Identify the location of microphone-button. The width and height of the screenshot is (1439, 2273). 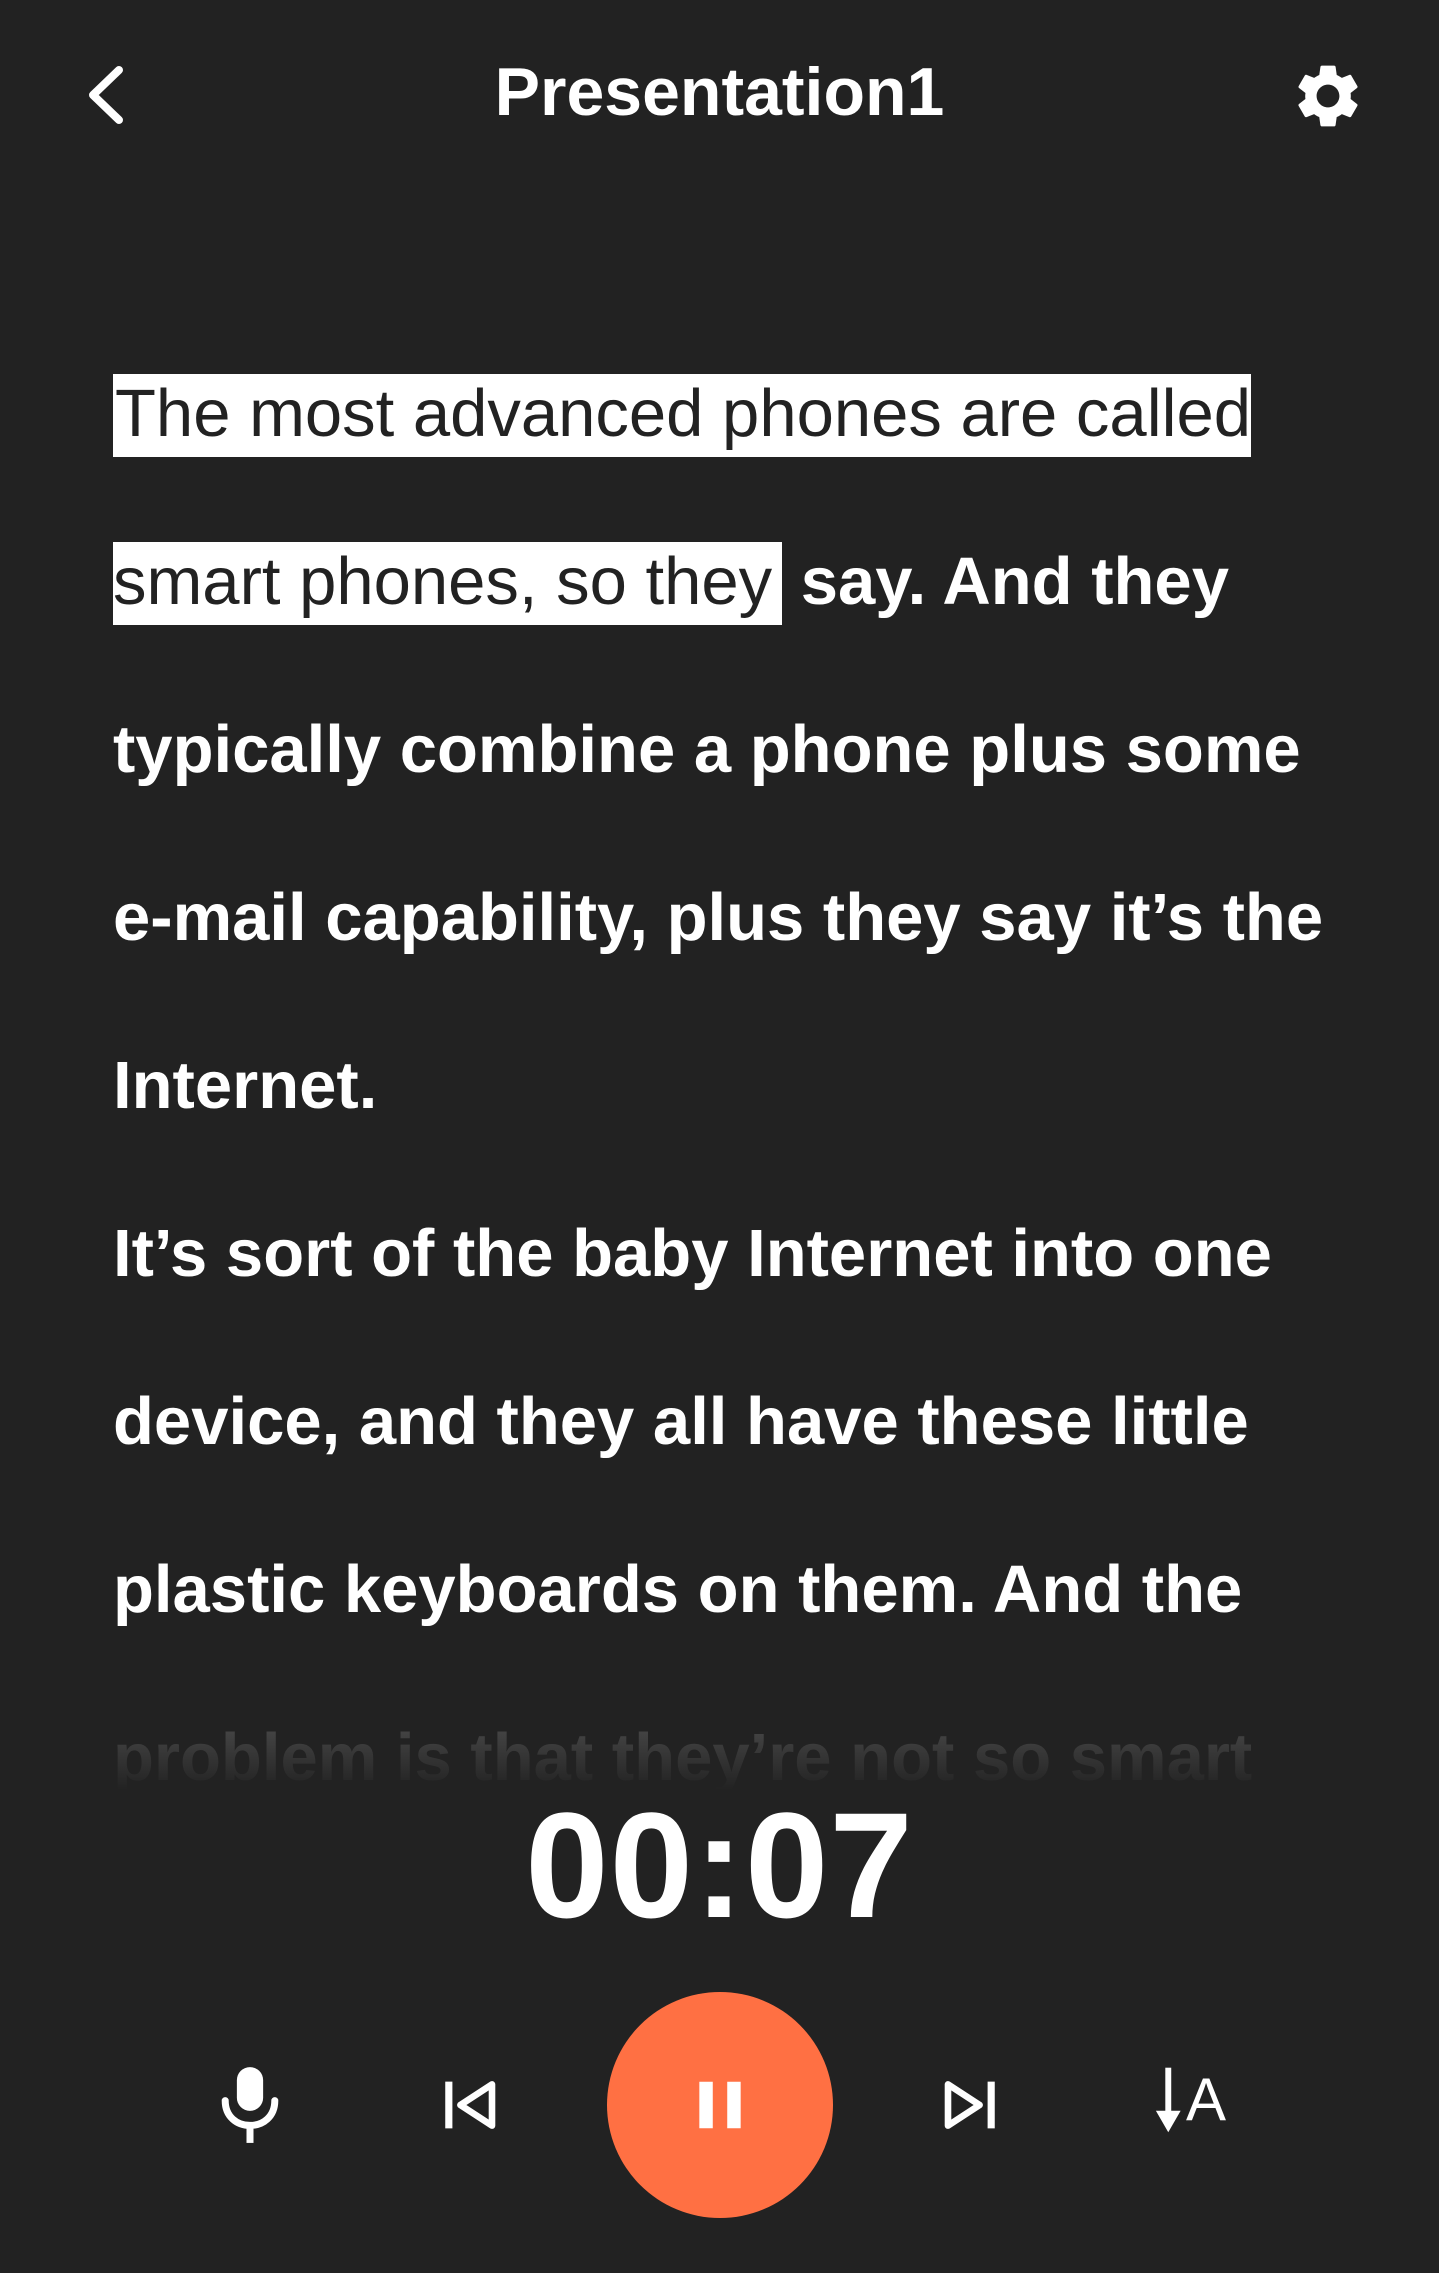
(250, 2105).